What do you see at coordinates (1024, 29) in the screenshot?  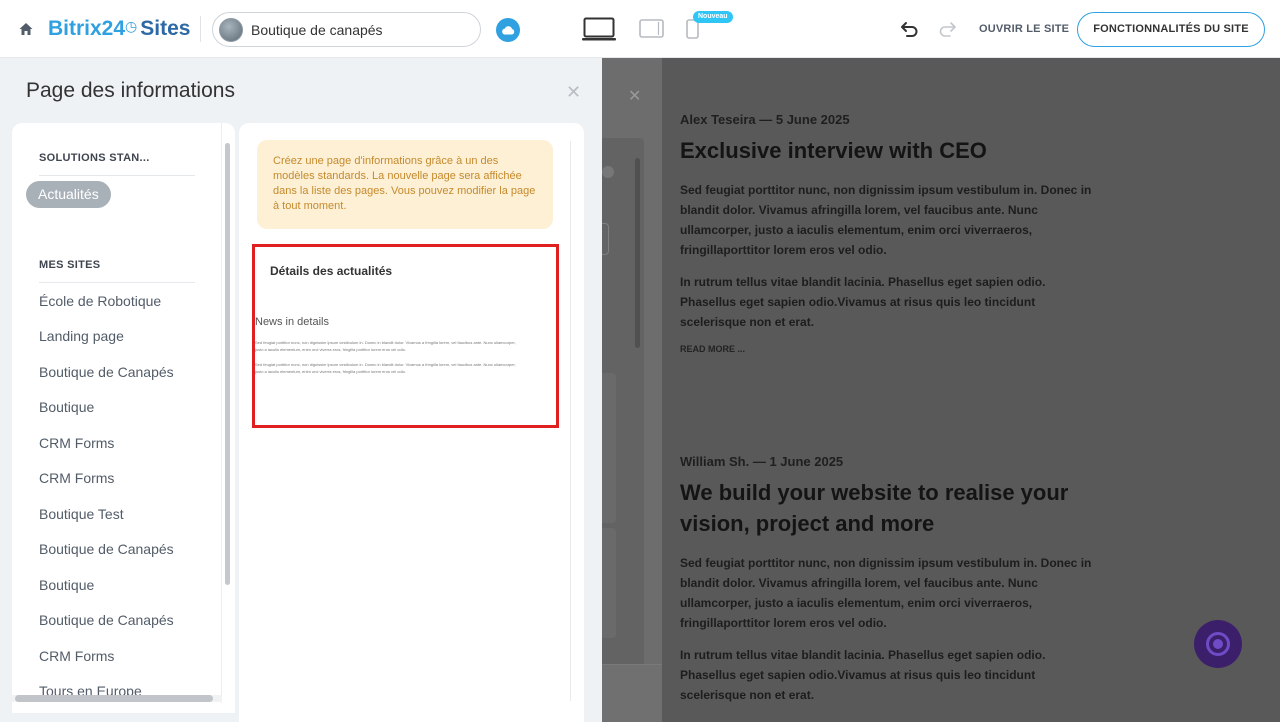 I see `open-site-link: OUVRIR LE SITE` at bounding box center [1024, 29].